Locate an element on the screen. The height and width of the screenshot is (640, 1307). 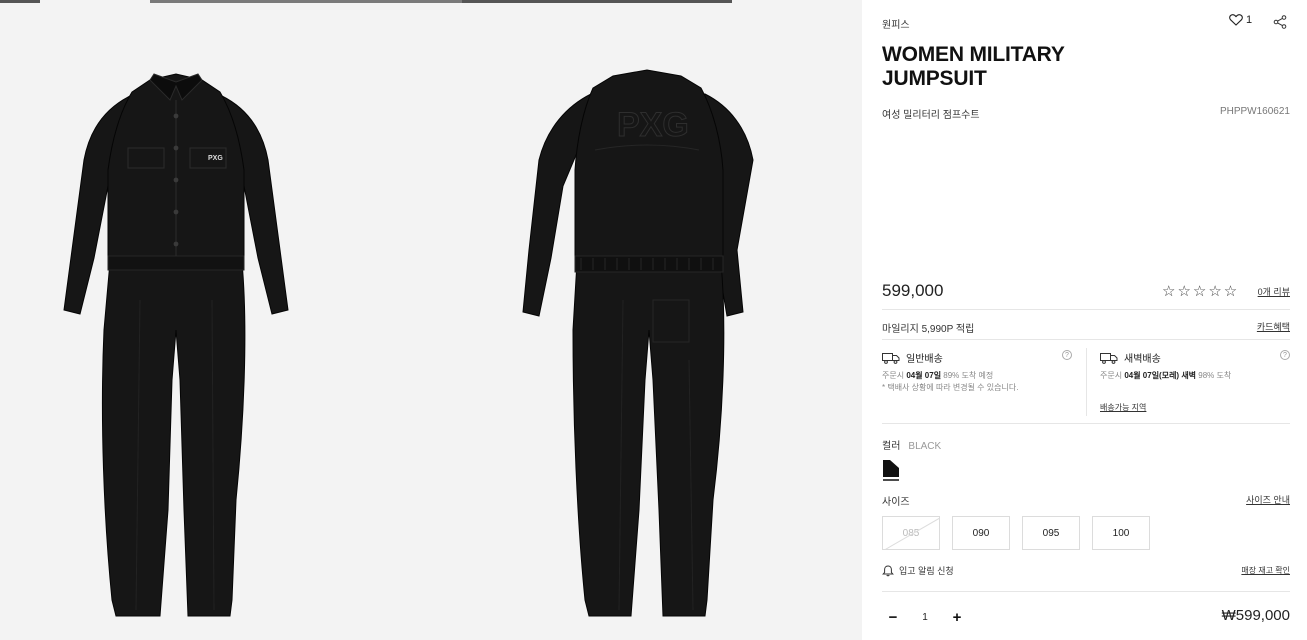
heart-icon is located at coordinates (1236, 20).